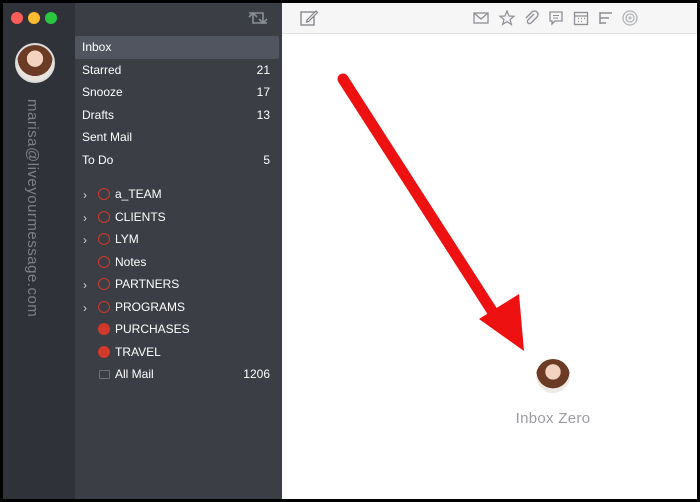  I want to click on label-name: TRAVEL, so click(138, 352).